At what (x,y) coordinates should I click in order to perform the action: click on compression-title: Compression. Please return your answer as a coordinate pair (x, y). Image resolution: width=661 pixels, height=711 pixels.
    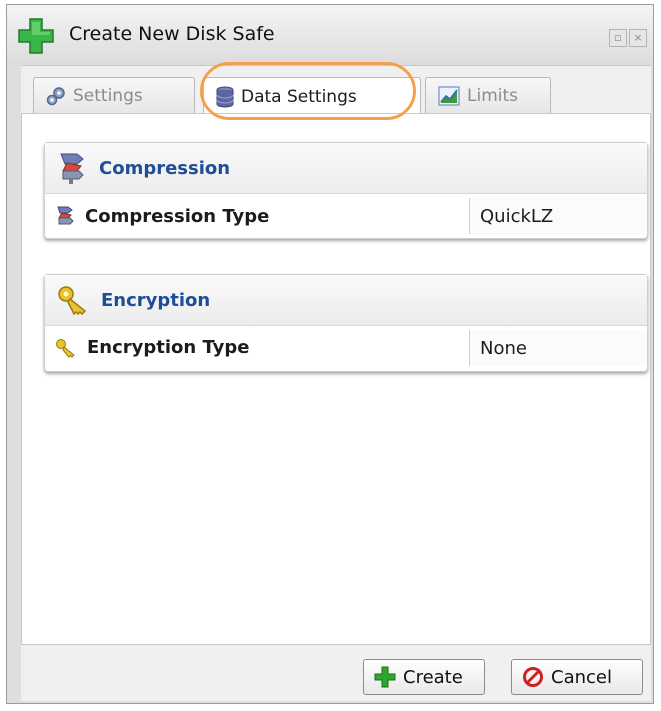
    Looking at the image, I should click on (165, 168).